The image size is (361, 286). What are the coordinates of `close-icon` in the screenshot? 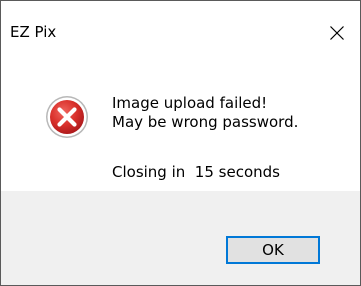 It's located at (337, 33).